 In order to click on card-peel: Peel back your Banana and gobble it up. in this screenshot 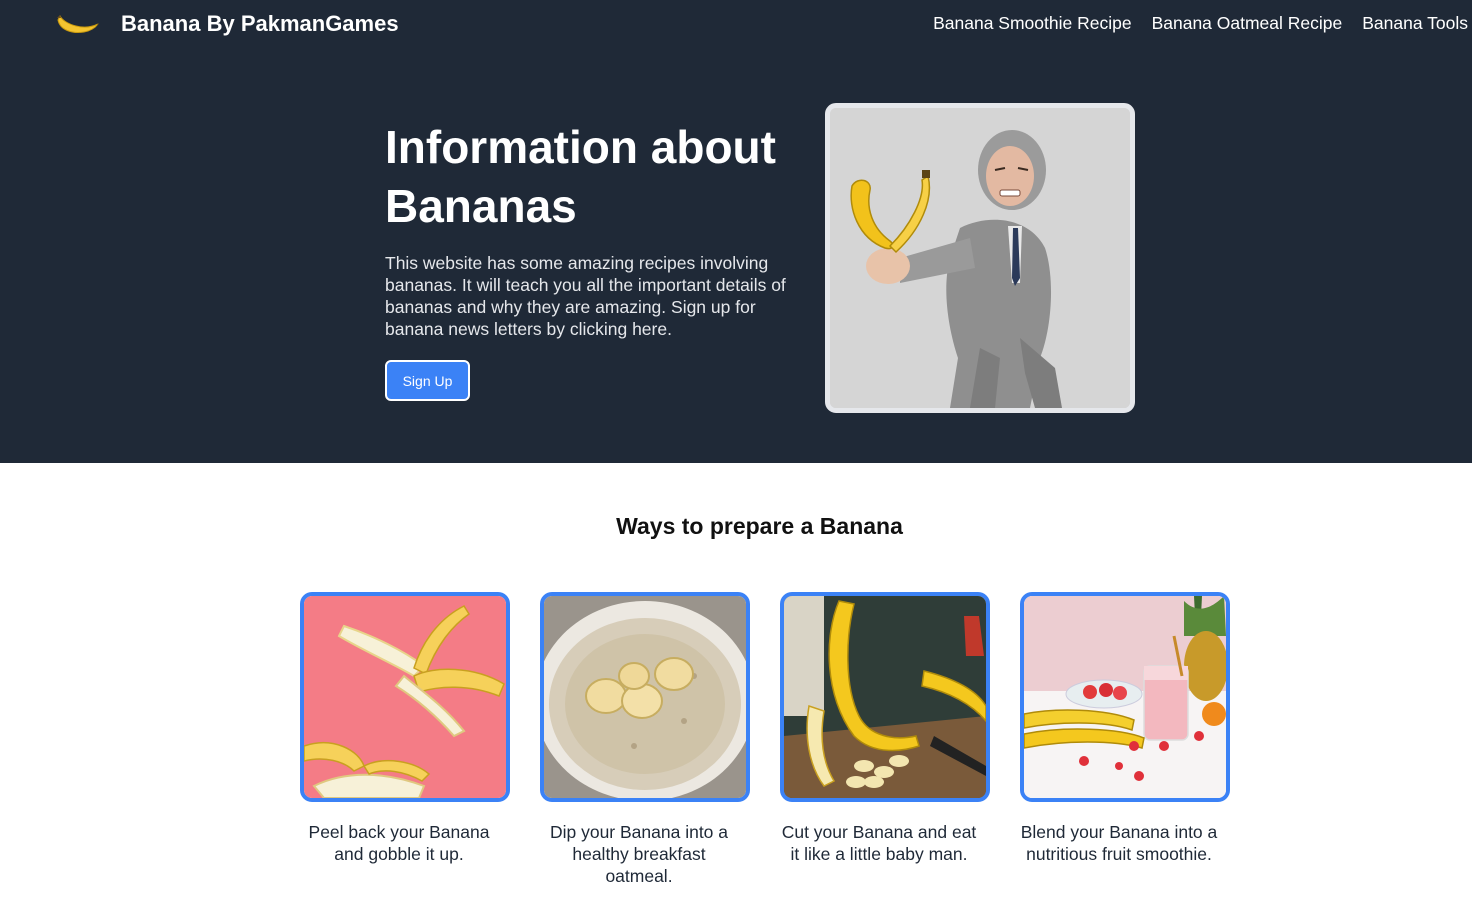, I will do `click(405, 728)`.